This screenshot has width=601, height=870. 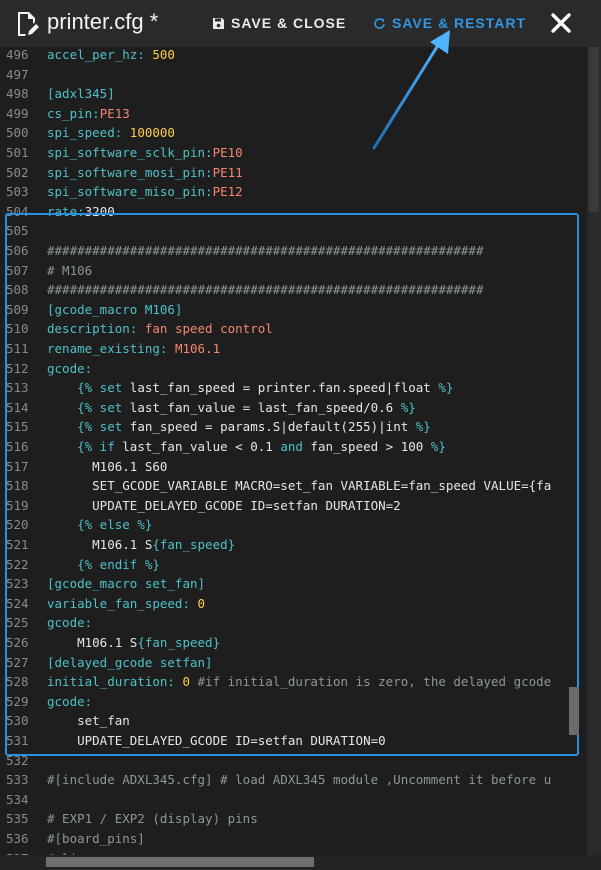 I want to click on code-token: 500, so click(x=159, y=54).